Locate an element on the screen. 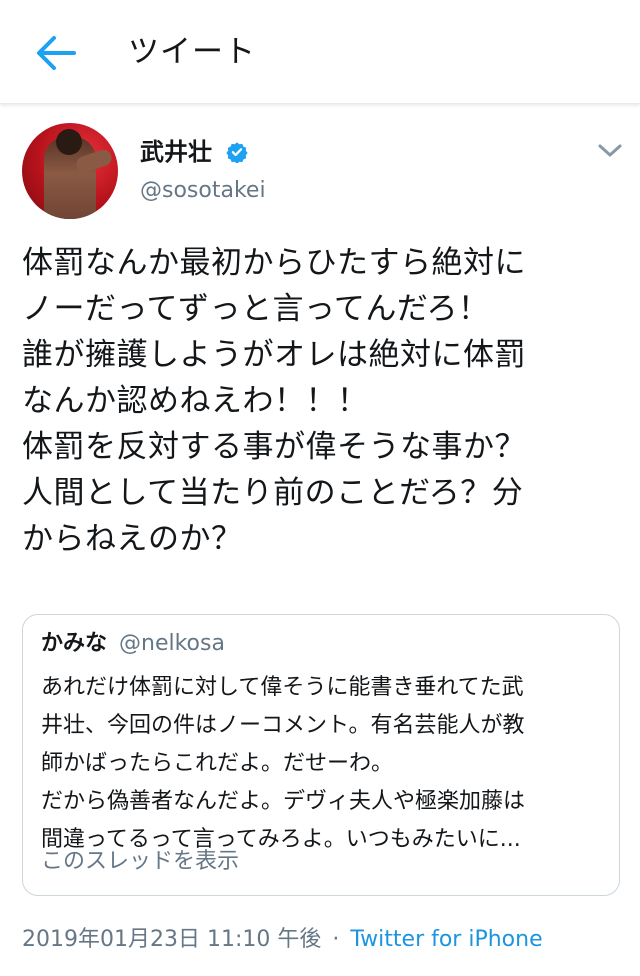 The height and width of the screenshot is (976, 640). chevron-down-icon is located at coordinates (610, 150).